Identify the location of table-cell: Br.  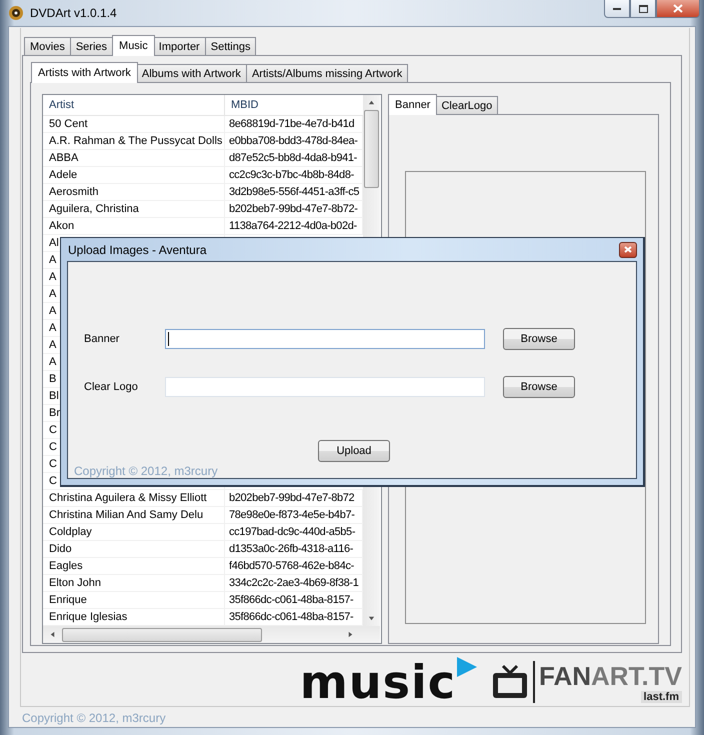
(54, 413).